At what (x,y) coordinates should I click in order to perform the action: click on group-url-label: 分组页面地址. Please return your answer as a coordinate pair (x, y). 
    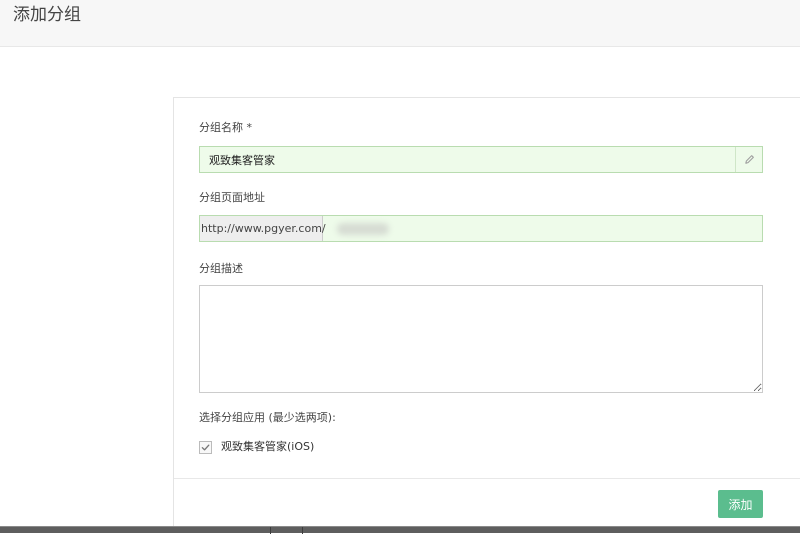
    Looking at the image, I should click on (232, 197).